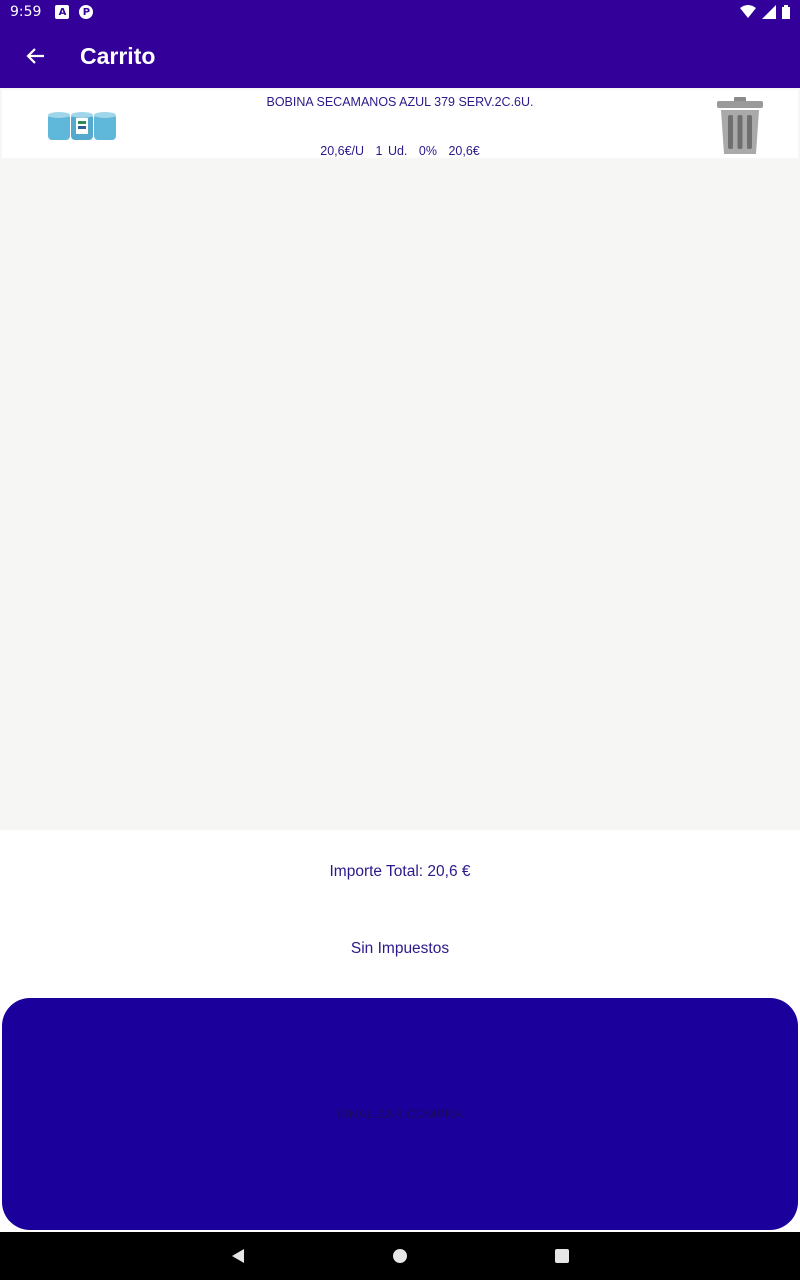  I want to click on nav-back-button, so click(238, 1256).